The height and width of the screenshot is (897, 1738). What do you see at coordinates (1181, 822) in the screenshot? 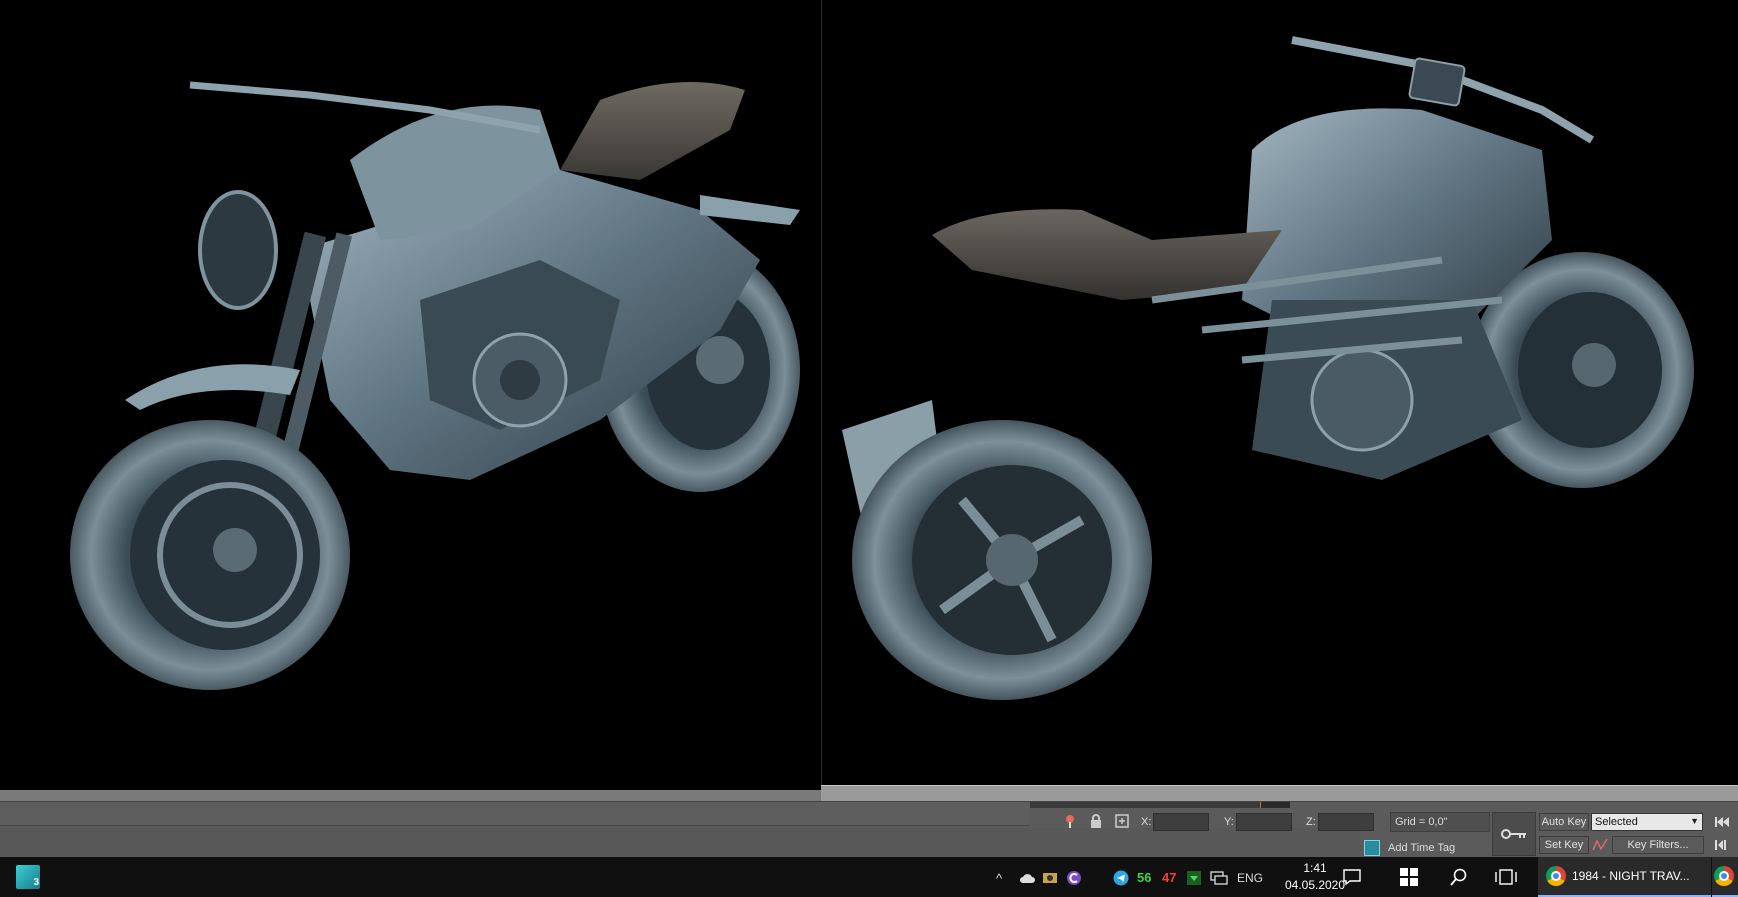
I see `coord-x-input` at bounding box center [1181, 822].